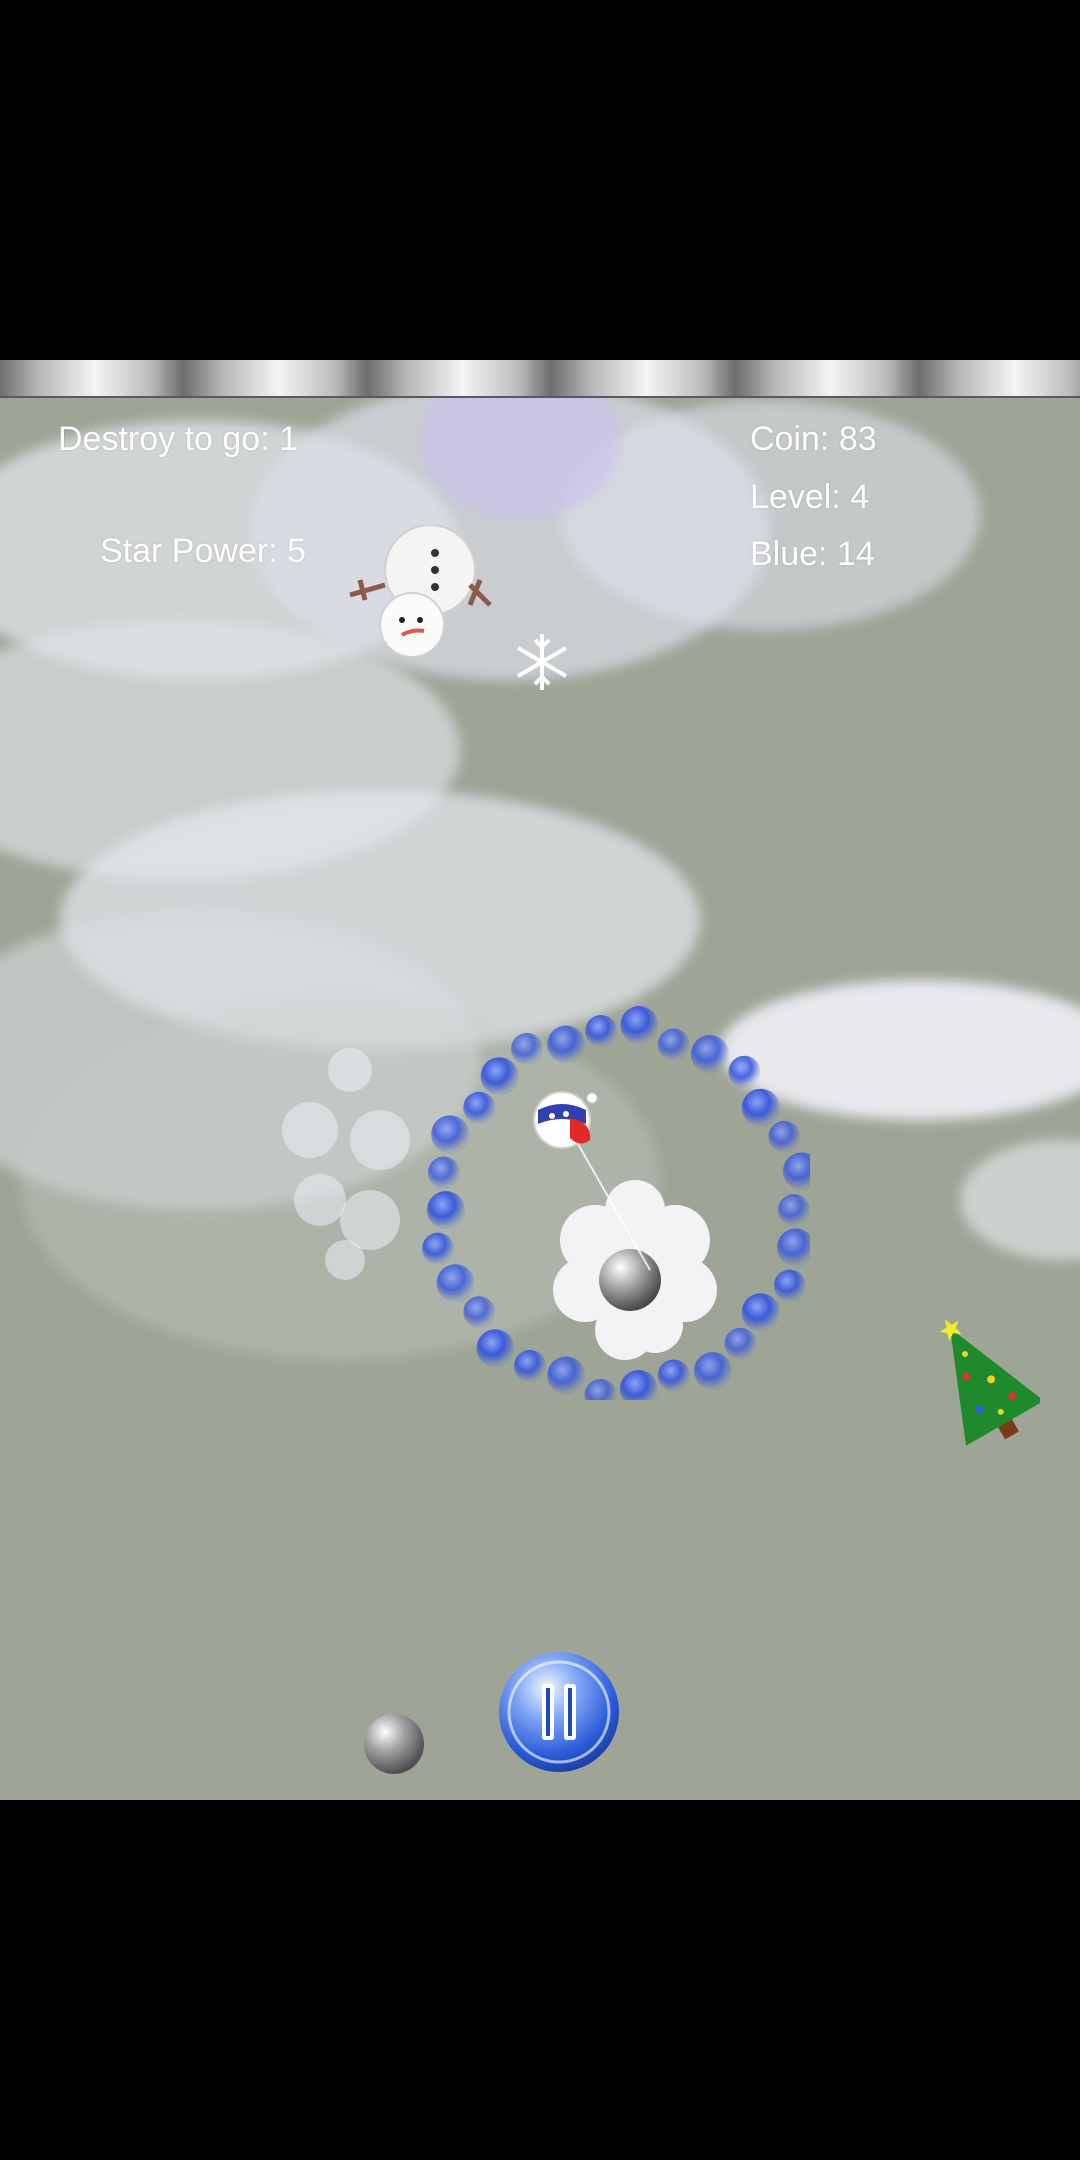  What do you see at coordinates (542, 662) in the screenshot?
I see `snowflake-icon` at bounding box center [542, 662].